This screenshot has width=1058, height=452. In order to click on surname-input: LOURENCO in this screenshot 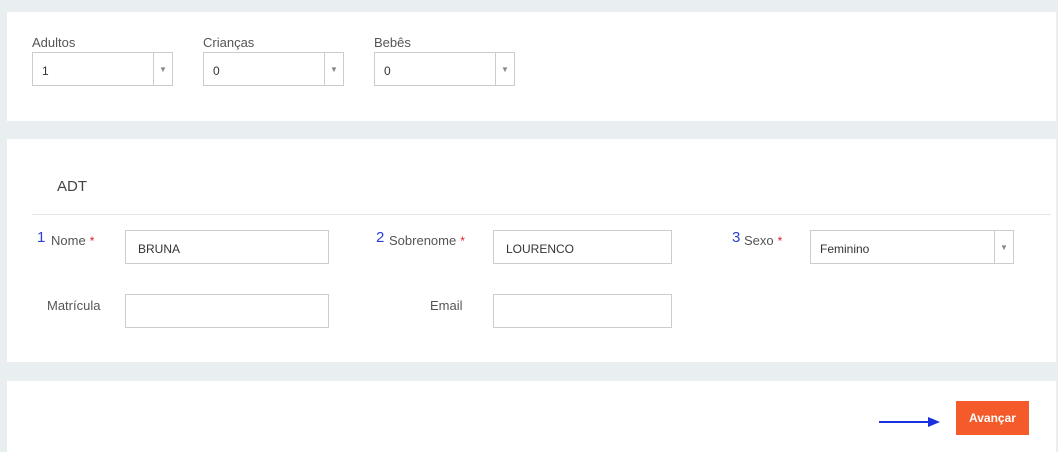, I will do `click(582, 247)`.